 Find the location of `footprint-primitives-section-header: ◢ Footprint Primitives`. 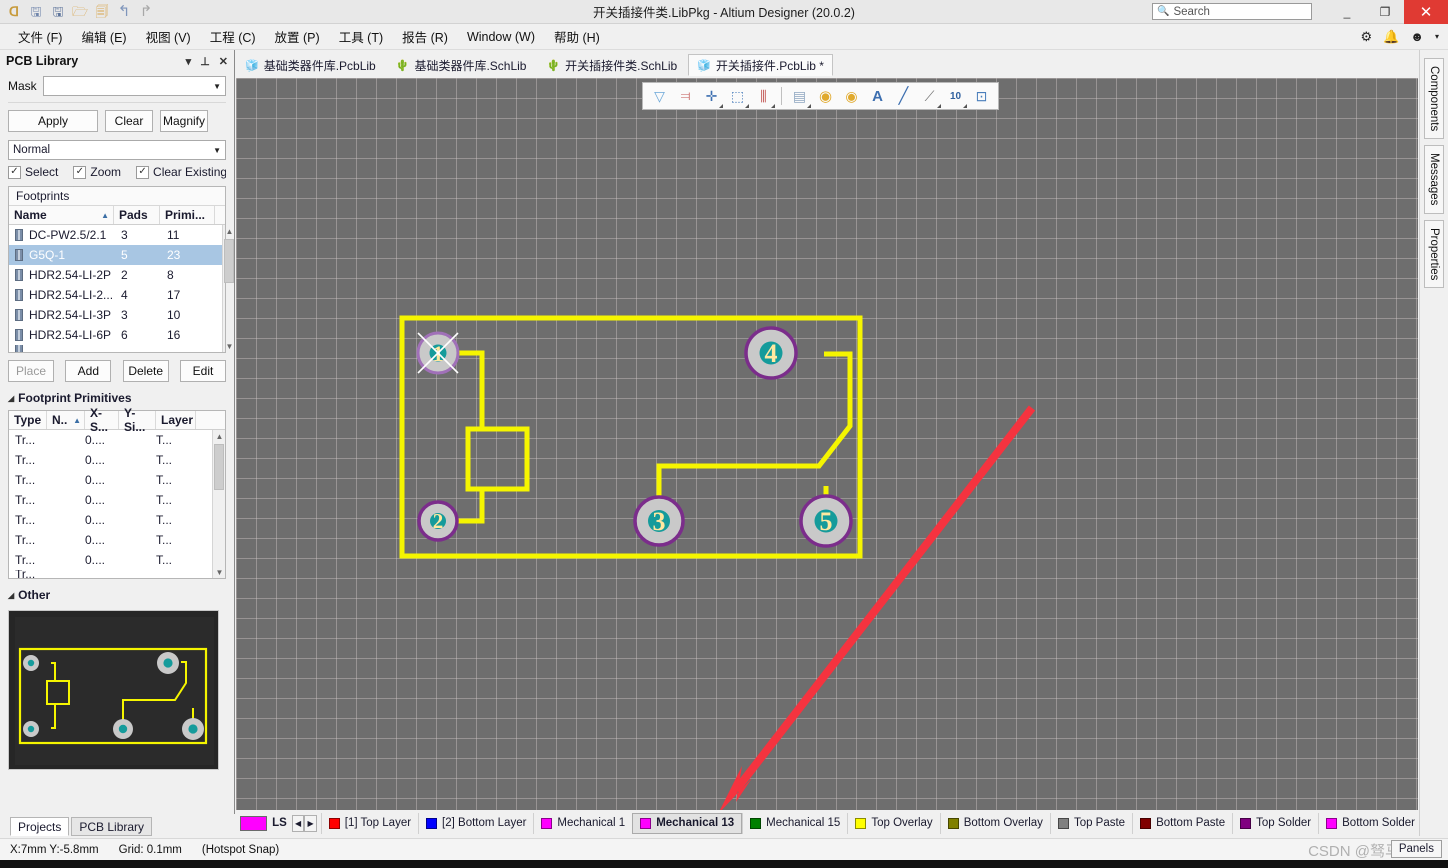

footprint-primitives-section-header: ◢ Footprint Primitives is located at coordinates (117, 398).